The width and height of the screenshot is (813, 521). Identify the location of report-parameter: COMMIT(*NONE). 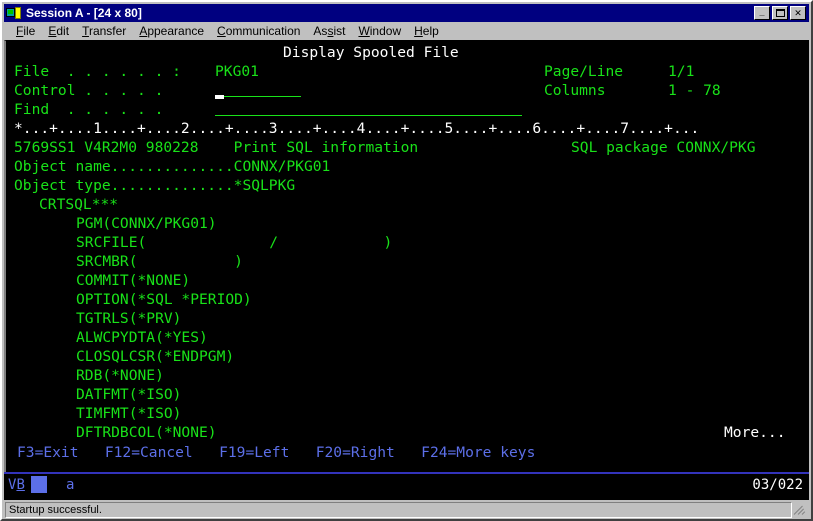
(133, 280).